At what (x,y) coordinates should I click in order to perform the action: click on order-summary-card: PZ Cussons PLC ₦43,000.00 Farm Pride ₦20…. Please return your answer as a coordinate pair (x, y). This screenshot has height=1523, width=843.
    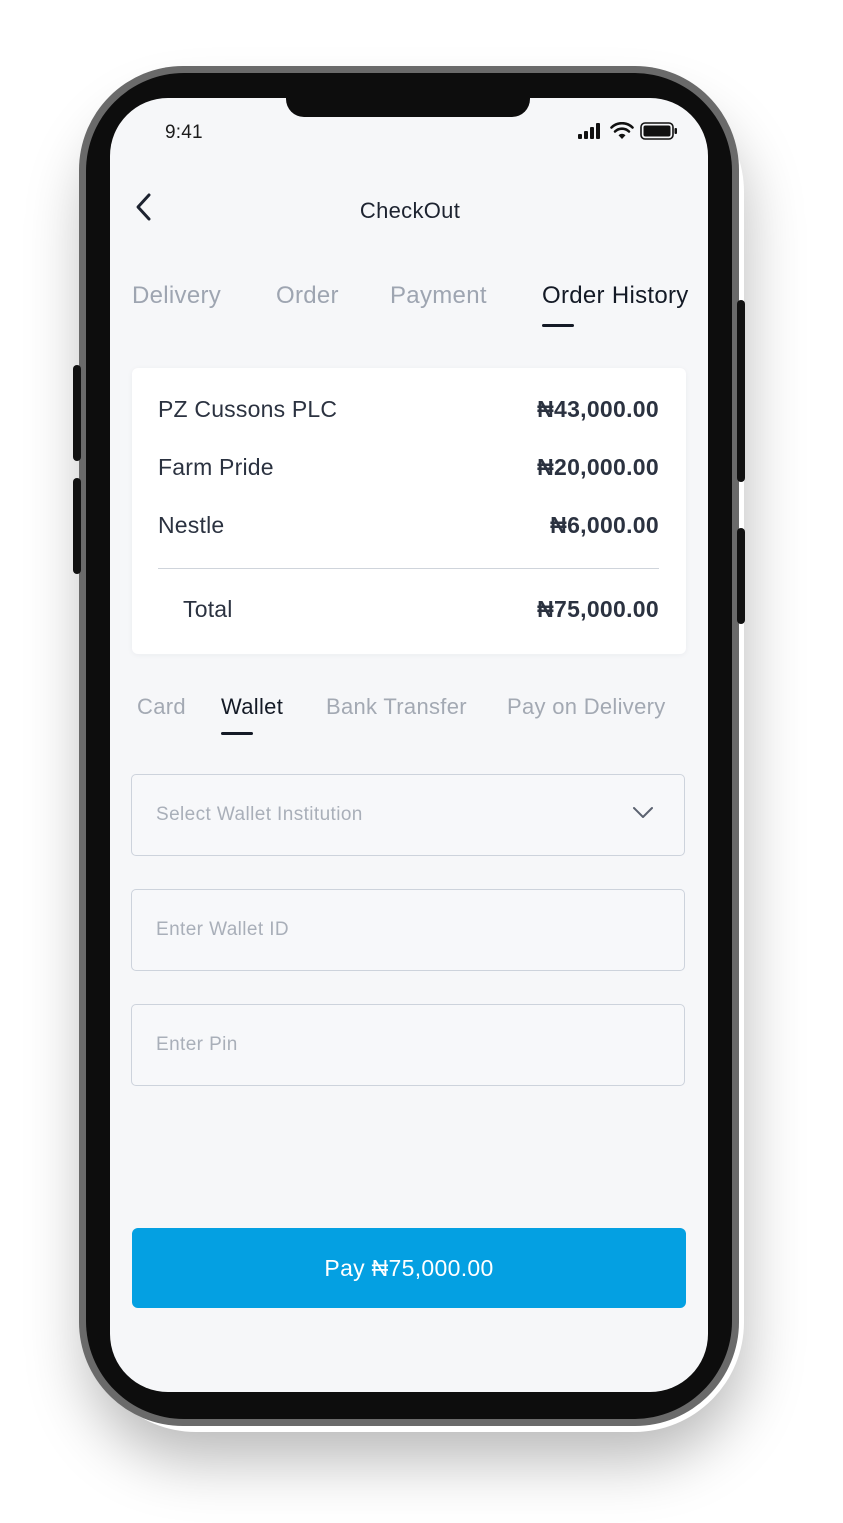
    Looking at the image, I should click on (409, 511).